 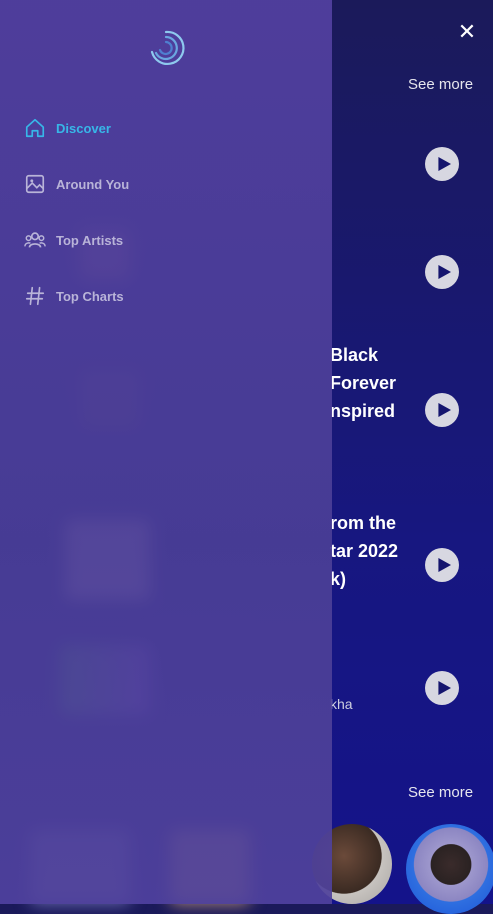 I want to click on sidebar-item-label: Discover, so click(x=83, y=128).